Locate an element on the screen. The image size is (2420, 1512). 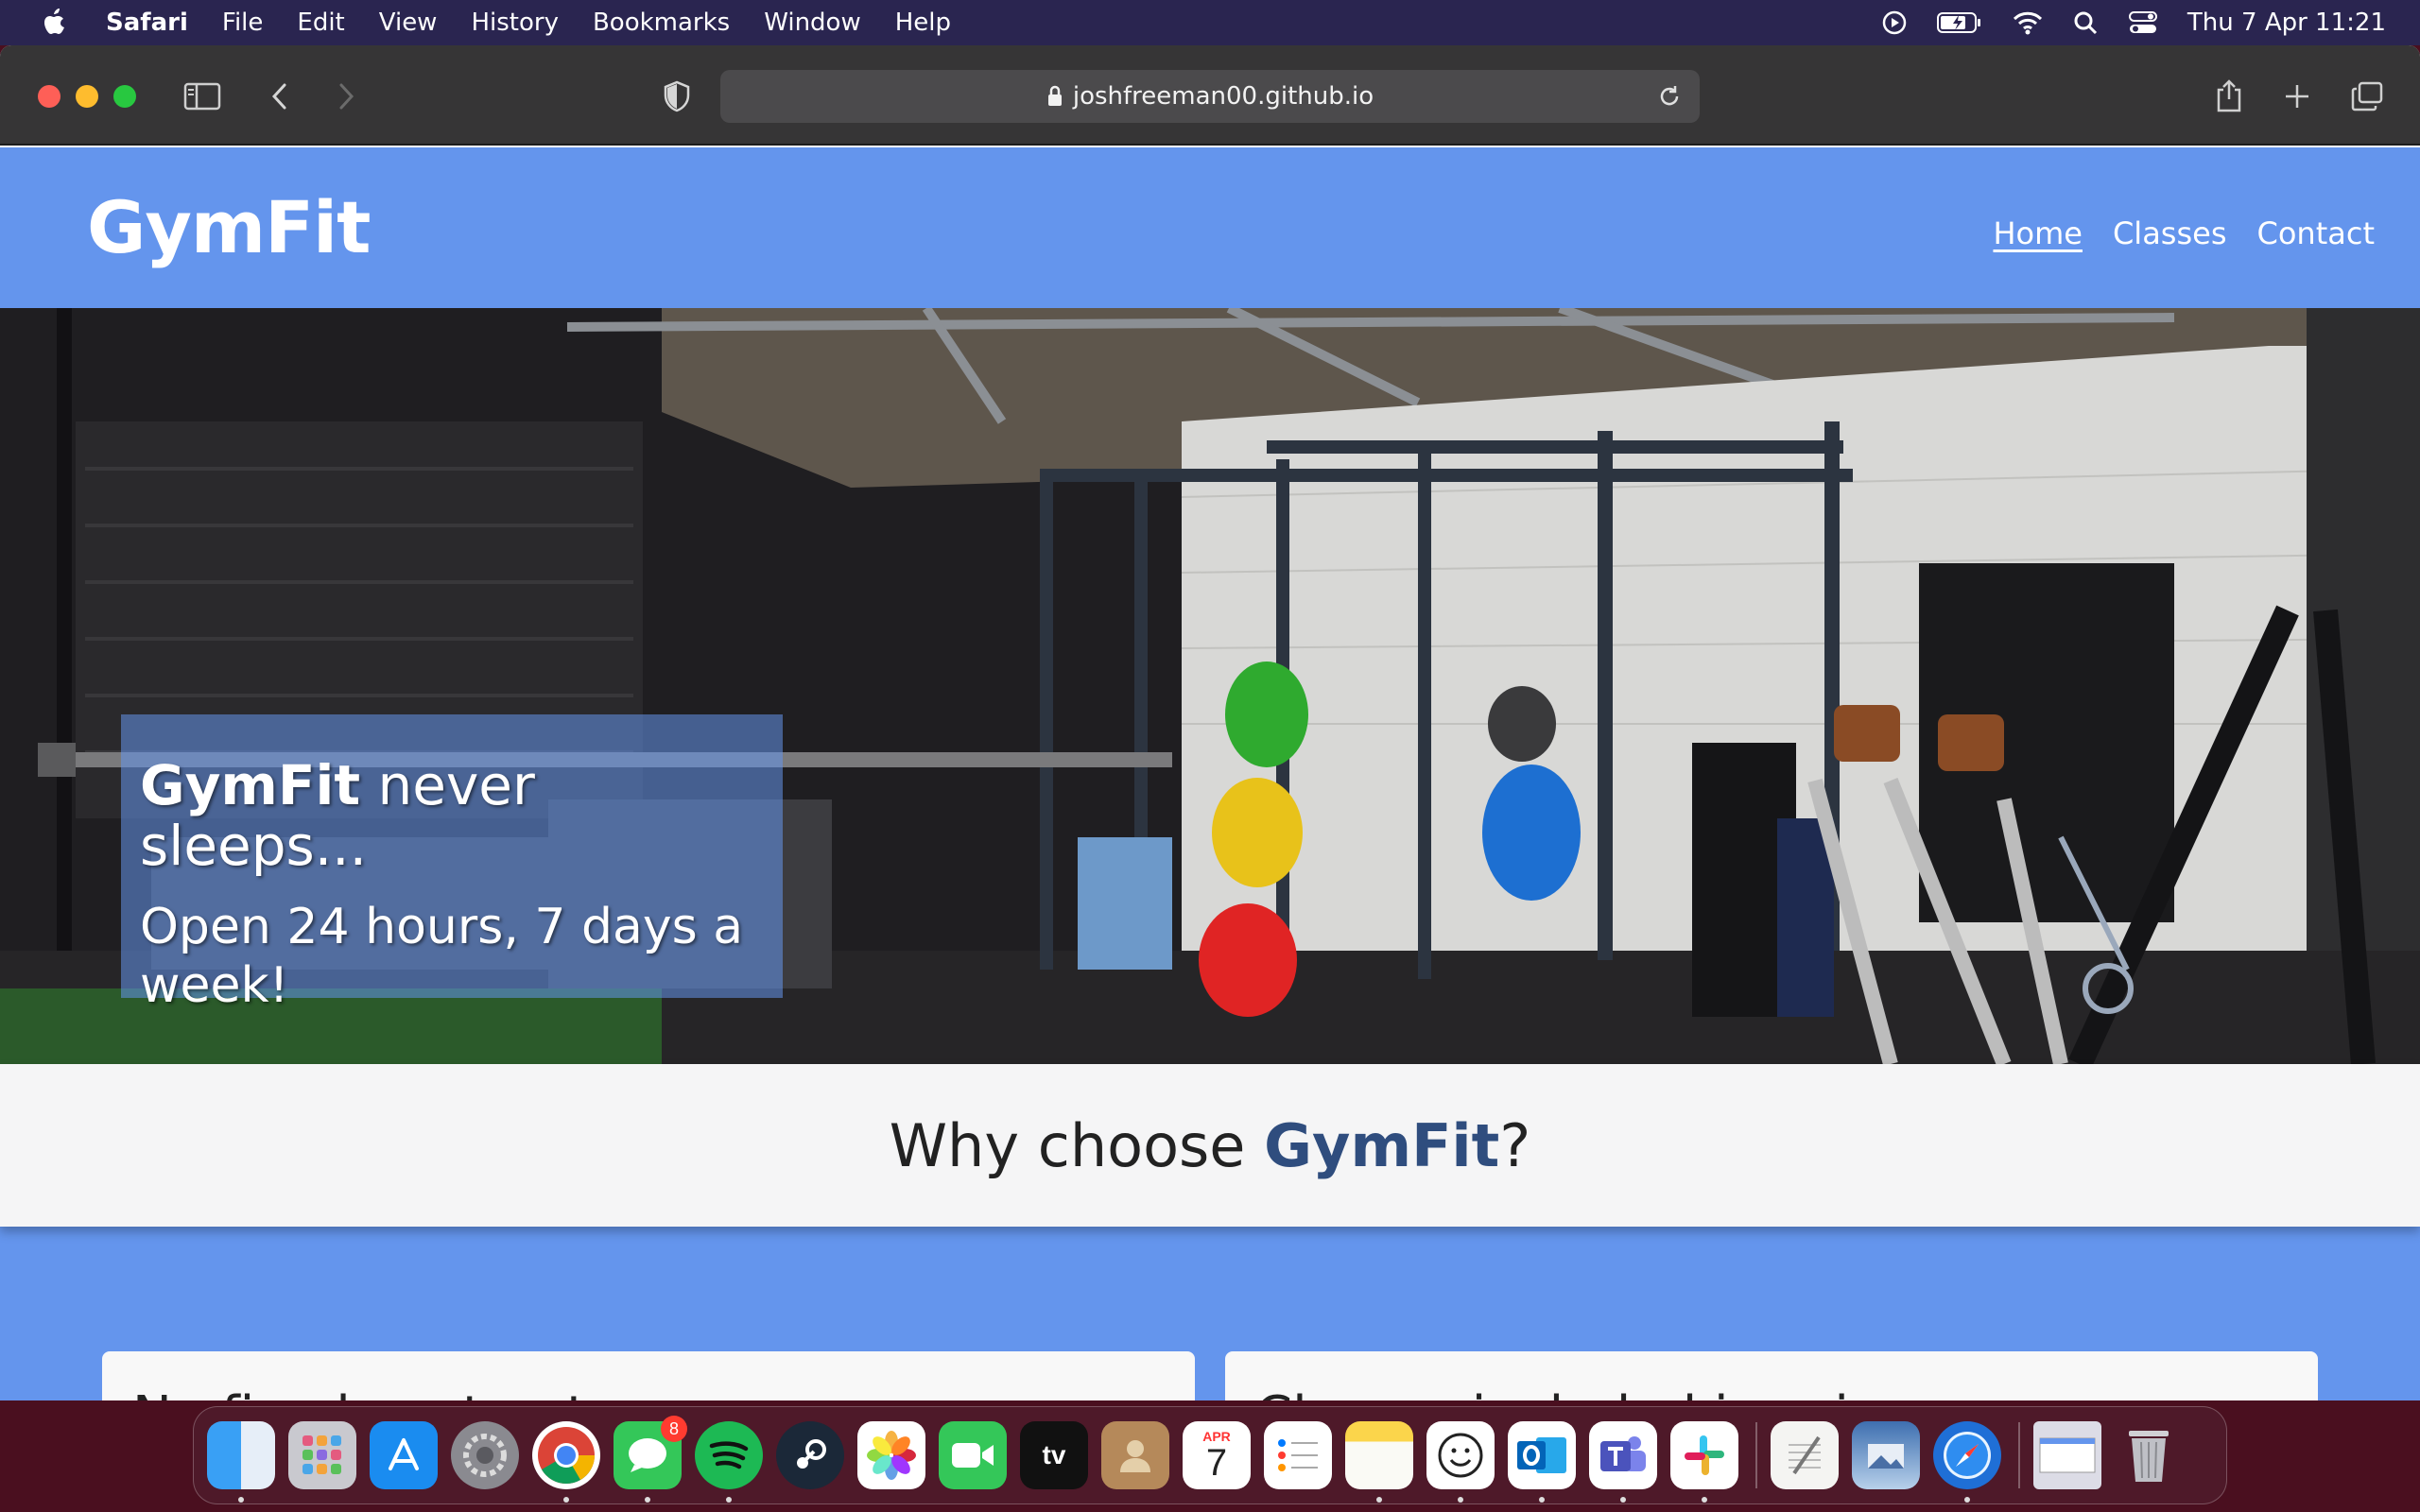
outlook-icon is located at coordinates (1542, 1462).